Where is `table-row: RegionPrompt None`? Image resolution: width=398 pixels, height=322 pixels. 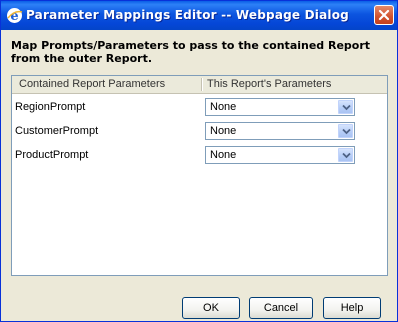
table-row: RegionPrompt None is located at coordinates (199, 107).